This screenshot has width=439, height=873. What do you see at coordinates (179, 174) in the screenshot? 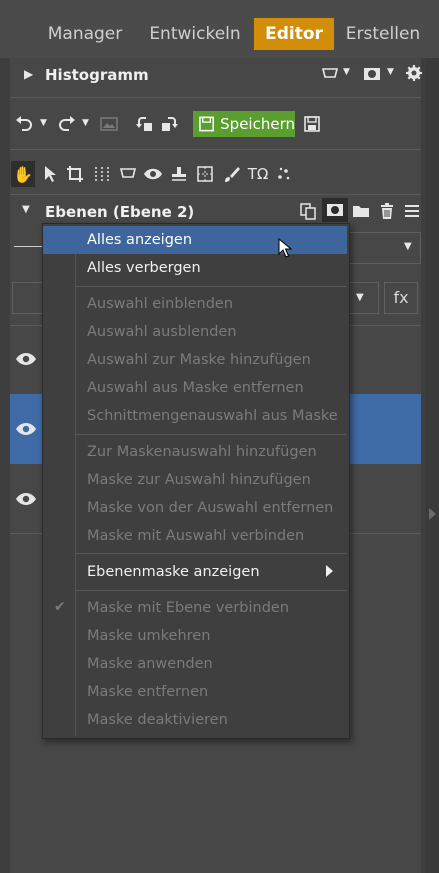
I see `stamp-icon` at bounding box center [179, 174].